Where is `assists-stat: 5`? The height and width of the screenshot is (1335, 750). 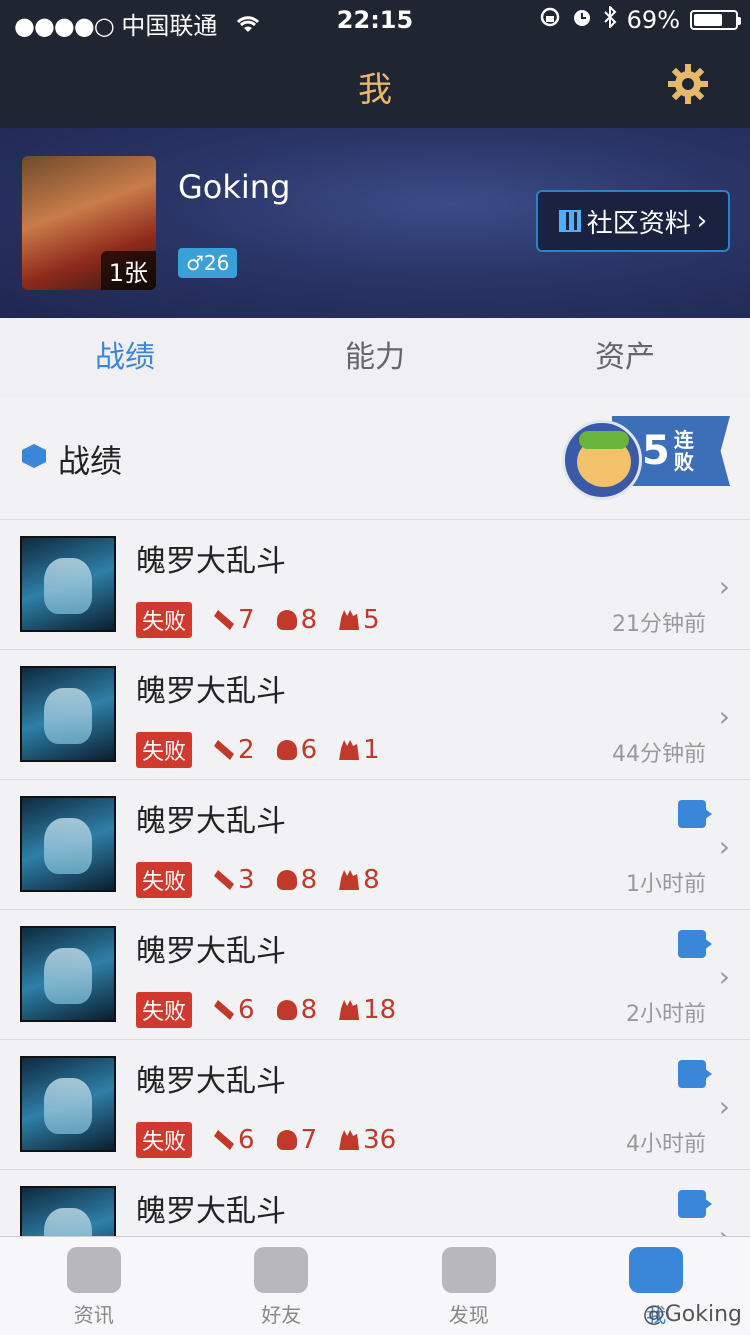
assists-stat: 5 is located at coordinates (359, 620).